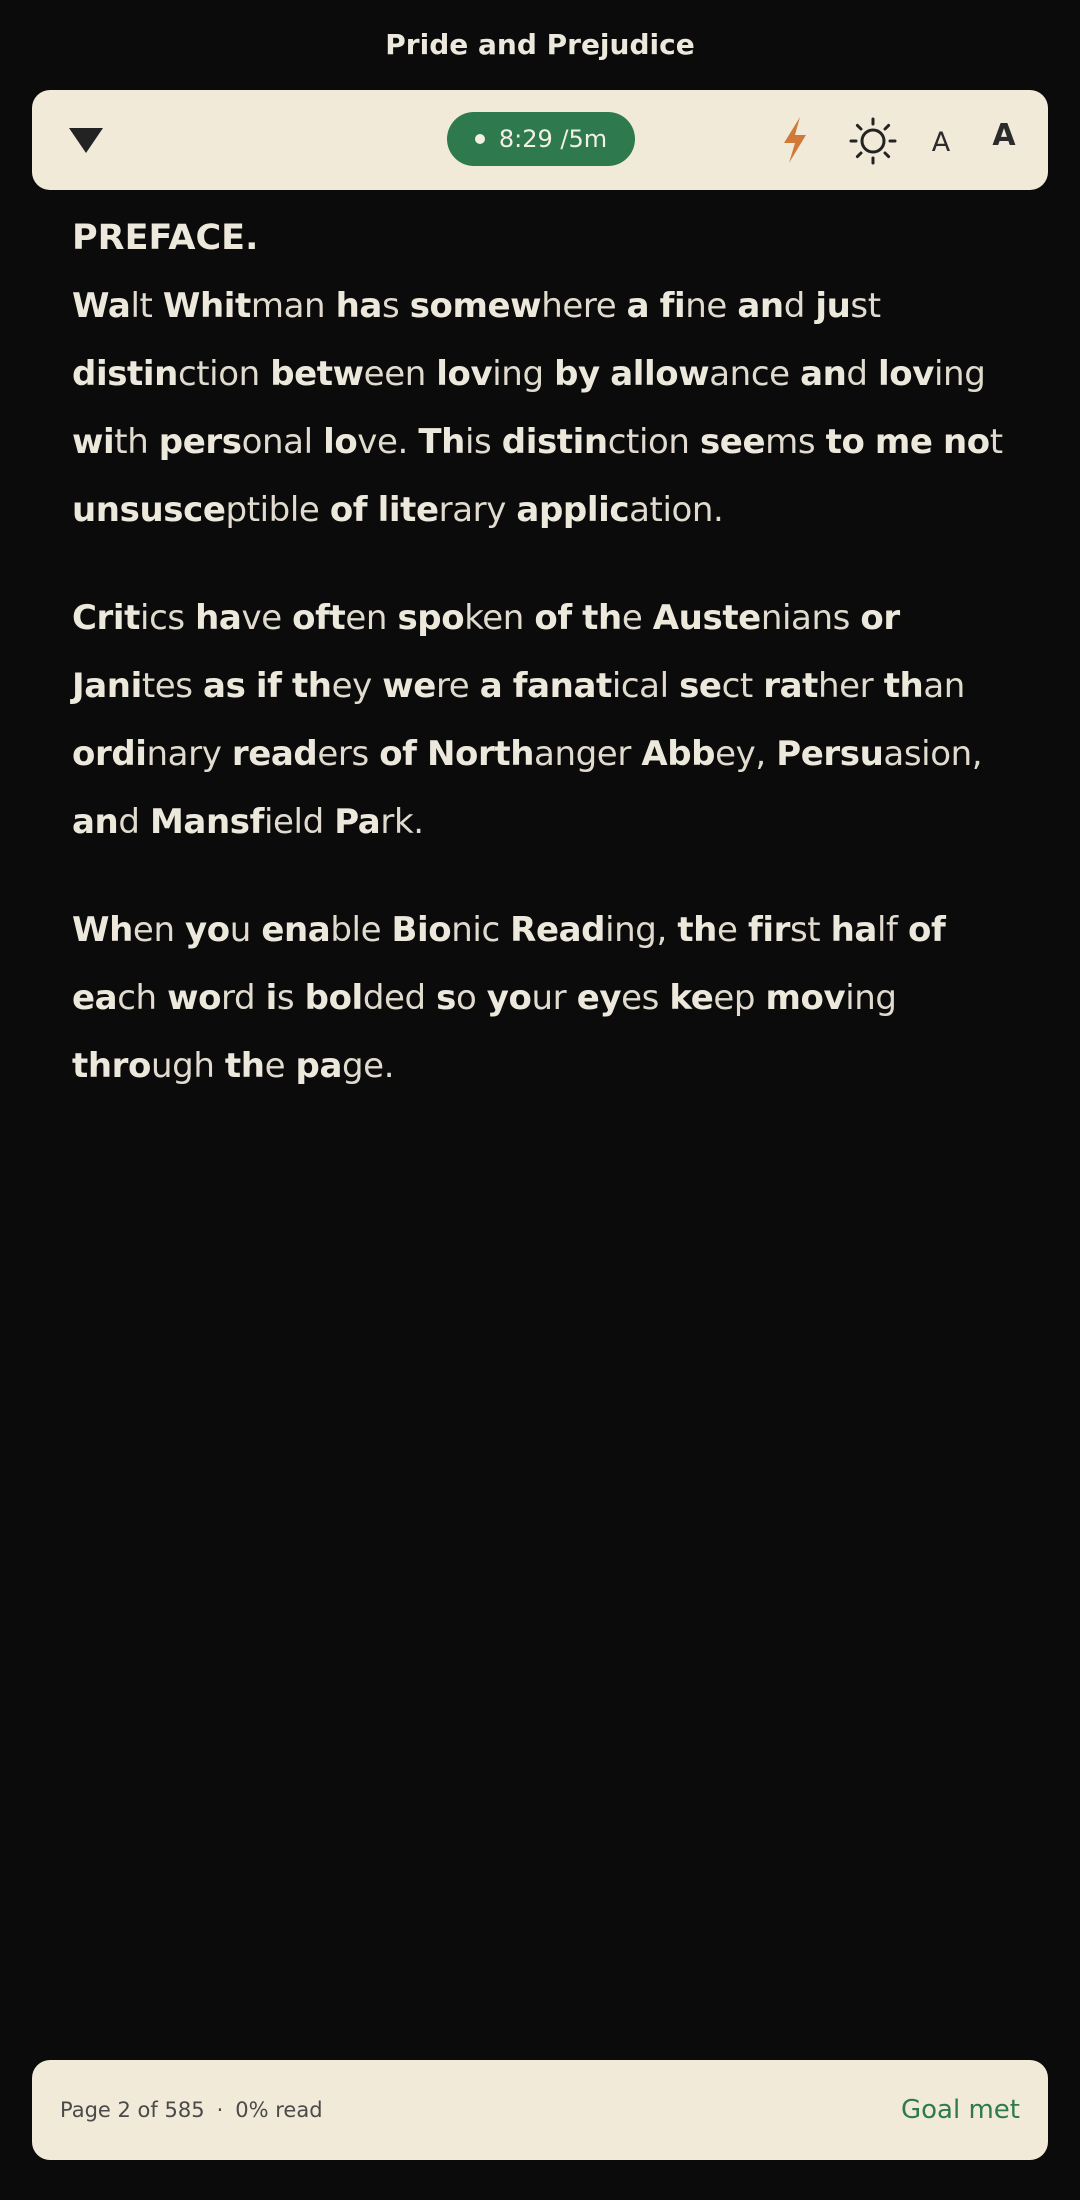 The height and width of the screenshot is (2200, 1080). What do you see at coordinates (864, 930) in the screenshot?
I see `word: half` at bounding box center [864, 930].